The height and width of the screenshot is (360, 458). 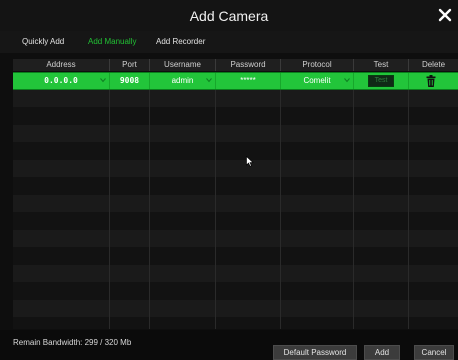 I want to click on column-header-protocol: Protocol, so click(x=317, y=65).